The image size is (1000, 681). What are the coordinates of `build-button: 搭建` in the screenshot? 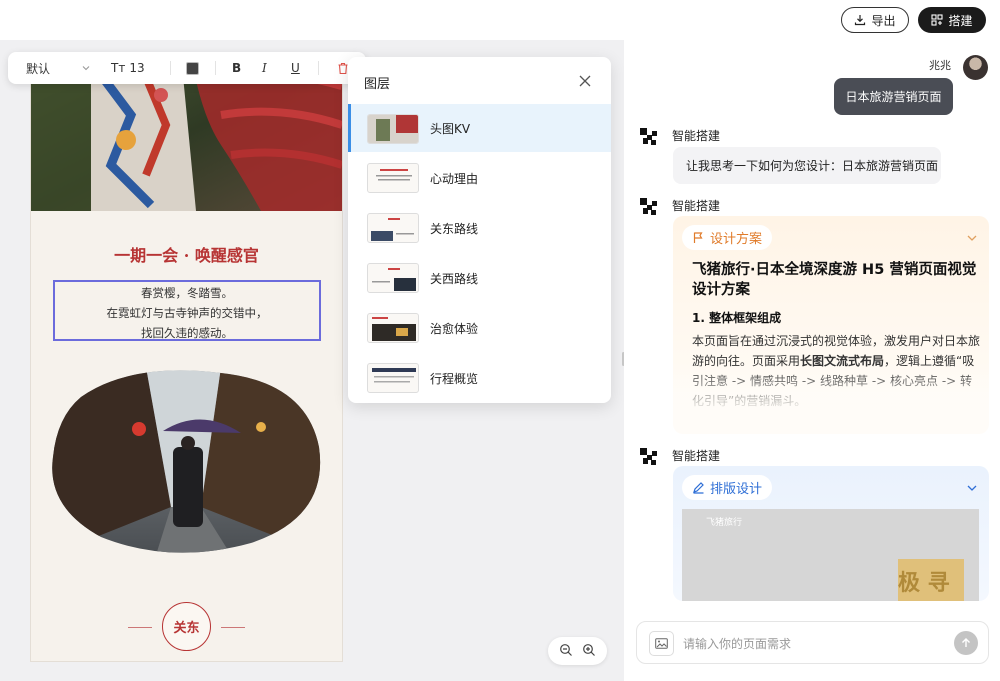 It's located at (952, 20).